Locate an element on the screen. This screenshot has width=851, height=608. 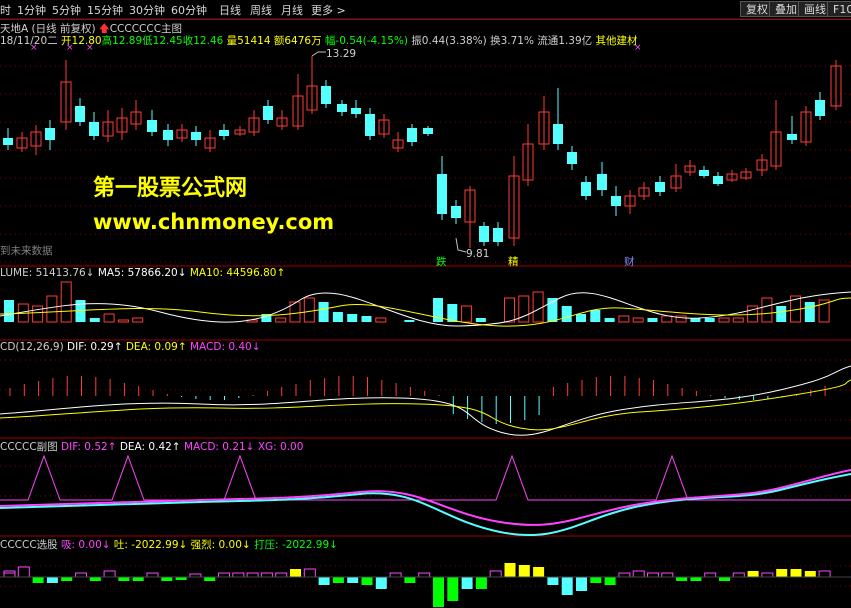
macd-macd: MACD: 0.40↓ is located at coordinates (225, 347).